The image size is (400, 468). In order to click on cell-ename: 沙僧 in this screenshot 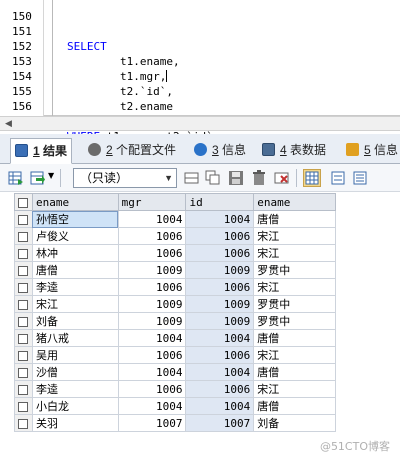, I will do `click(75, 372)`.